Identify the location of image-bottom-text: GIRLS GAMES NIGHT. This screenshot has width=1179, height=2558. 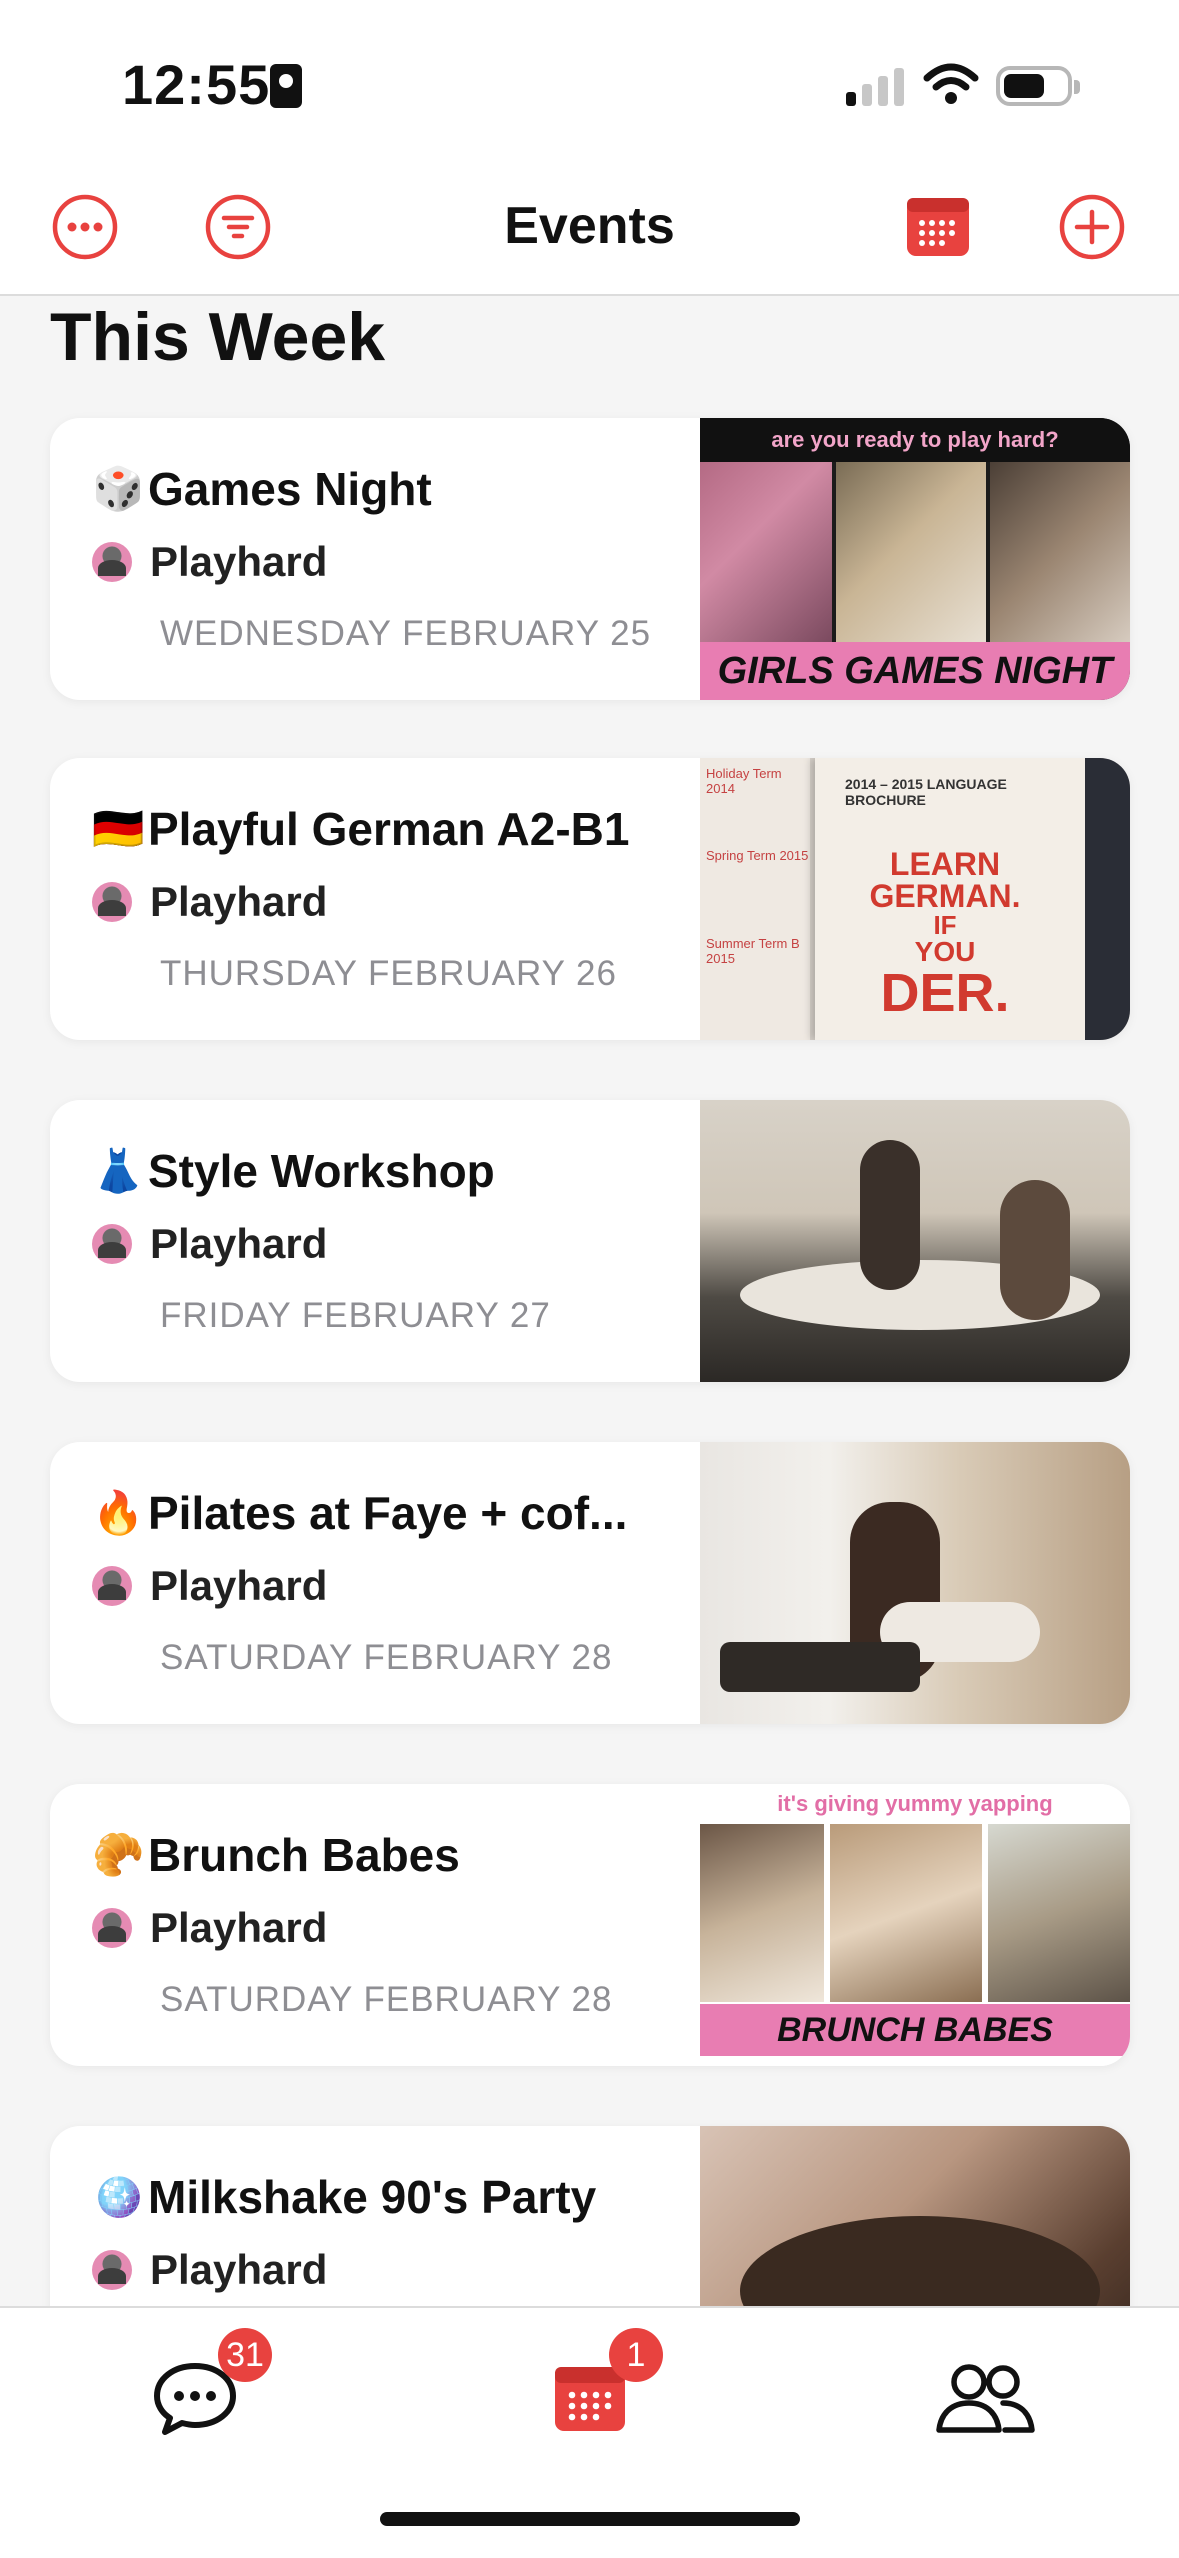
(915, 671).